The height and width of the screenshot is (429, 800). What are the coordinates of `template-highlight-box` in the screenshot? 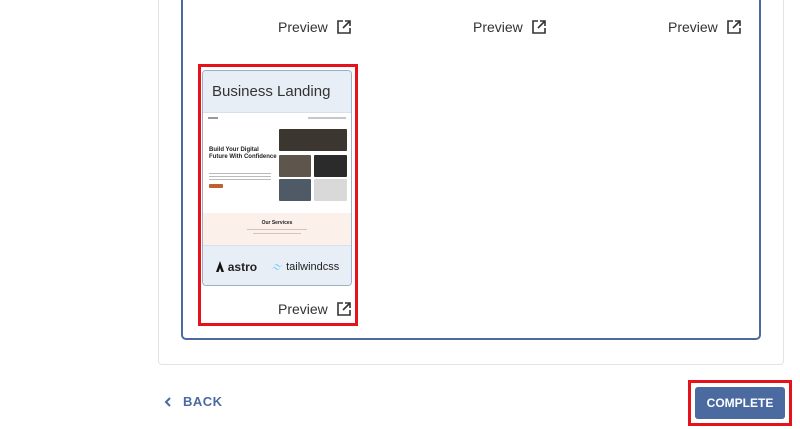 It's located at (278, 195).